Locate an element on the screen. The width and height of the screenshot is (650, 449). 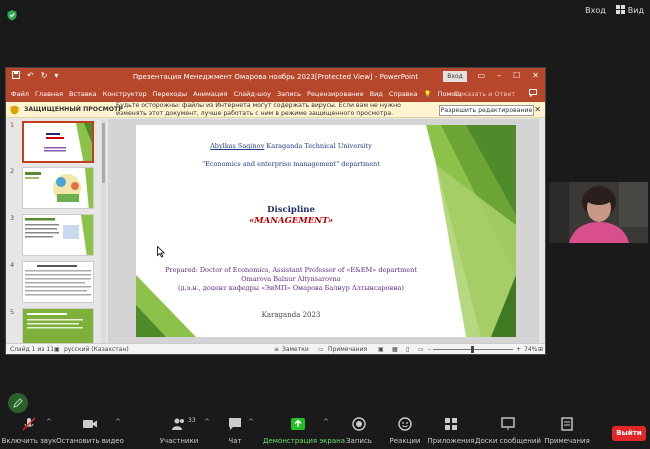
slide-author-link: Abylkas Saginov is located at coordinates (237, 146).